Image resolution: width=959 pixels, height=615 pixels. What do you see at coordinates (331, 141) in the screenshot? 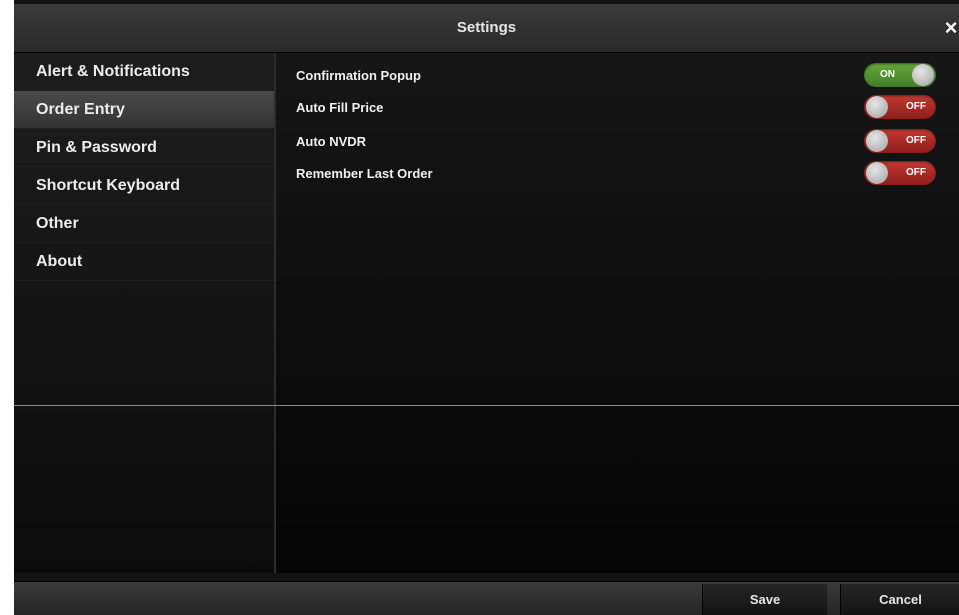
I see `setting-label: Auto NVDR` at bounding box center [331, 141].